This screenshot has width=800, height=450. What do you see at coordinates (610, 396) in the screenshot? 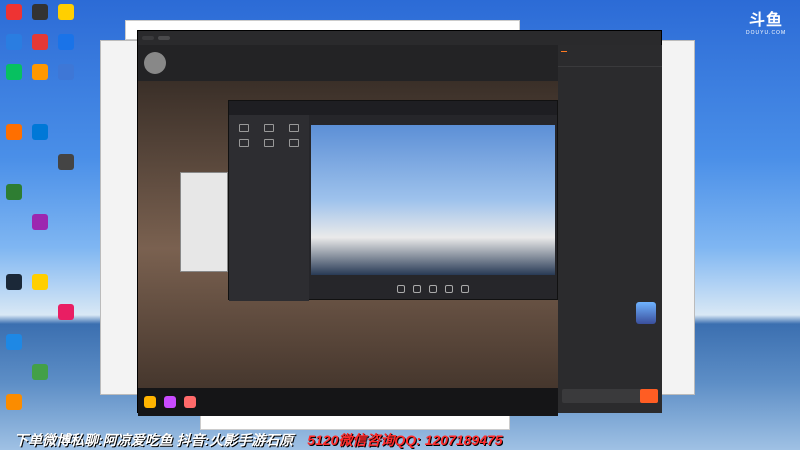
I see `chat-input` at bounding box center [610, 396].